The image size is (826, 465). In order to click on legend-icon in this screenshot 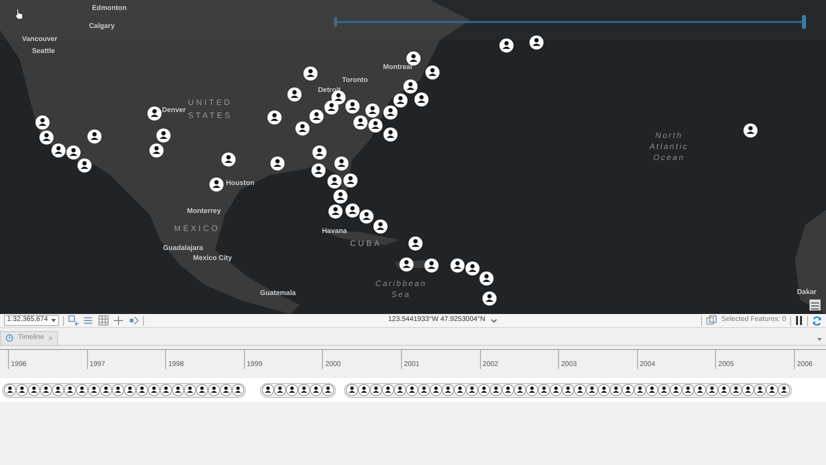, I will do `click(815, 305)`.